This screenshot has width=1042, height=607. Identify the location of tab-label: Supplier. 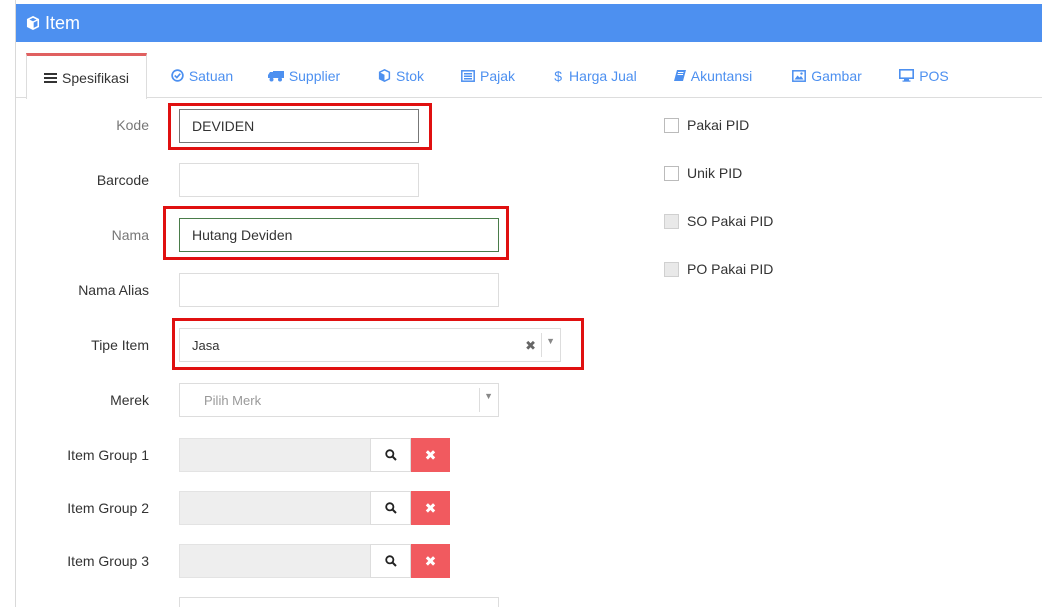
(314, 75).